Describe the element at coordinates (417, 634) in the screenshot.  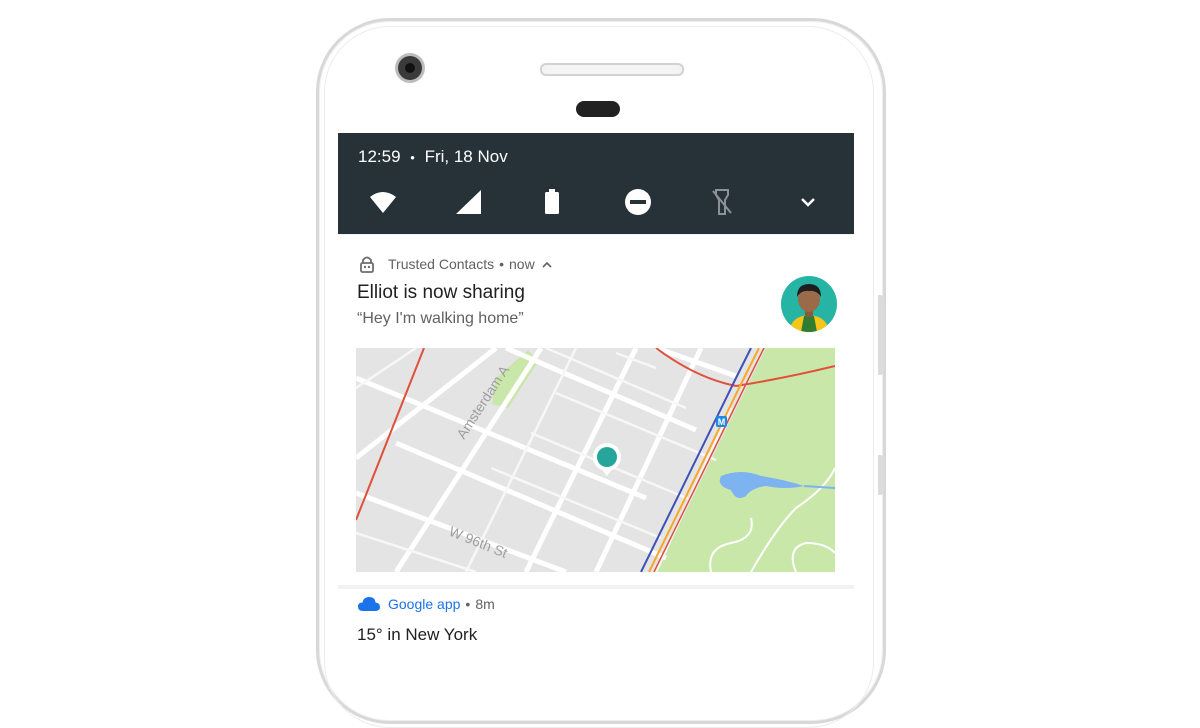
I see `notification2-title: 15° in New York` at that location.